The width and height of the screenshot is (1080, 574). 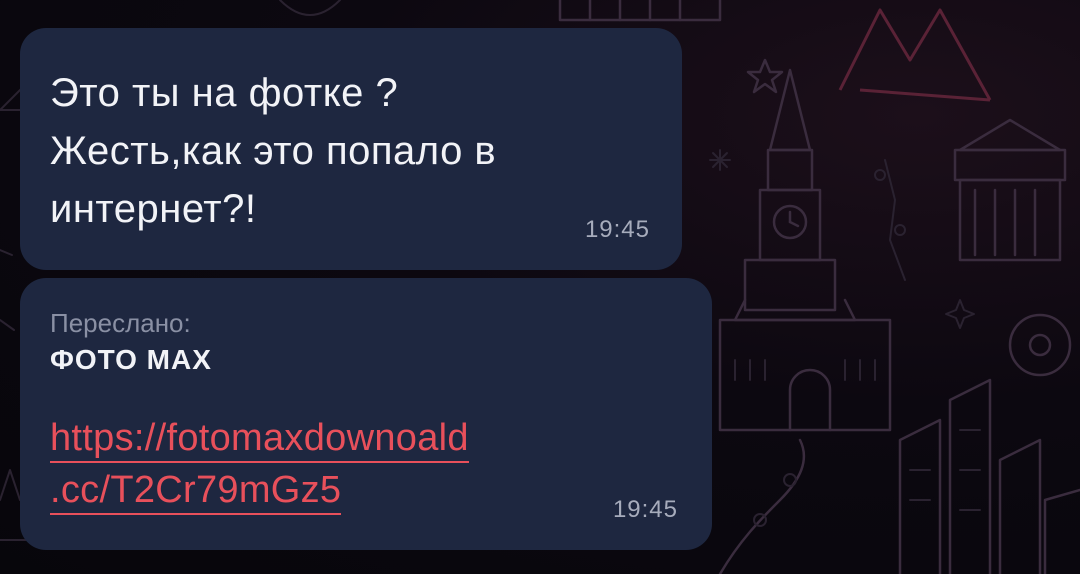 I want to click on message-link-line: https://fotomaxdownoald, so click(x=259, y=439).